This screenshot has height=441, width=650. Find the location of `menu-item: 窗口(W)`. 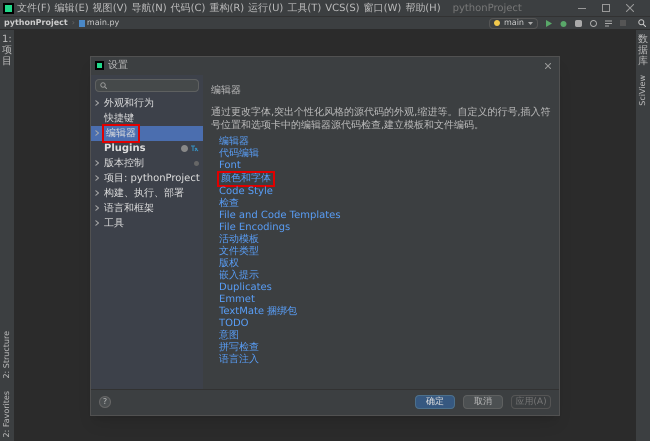

menu-item: 窗口(W) is located at coordinates (383, 8).